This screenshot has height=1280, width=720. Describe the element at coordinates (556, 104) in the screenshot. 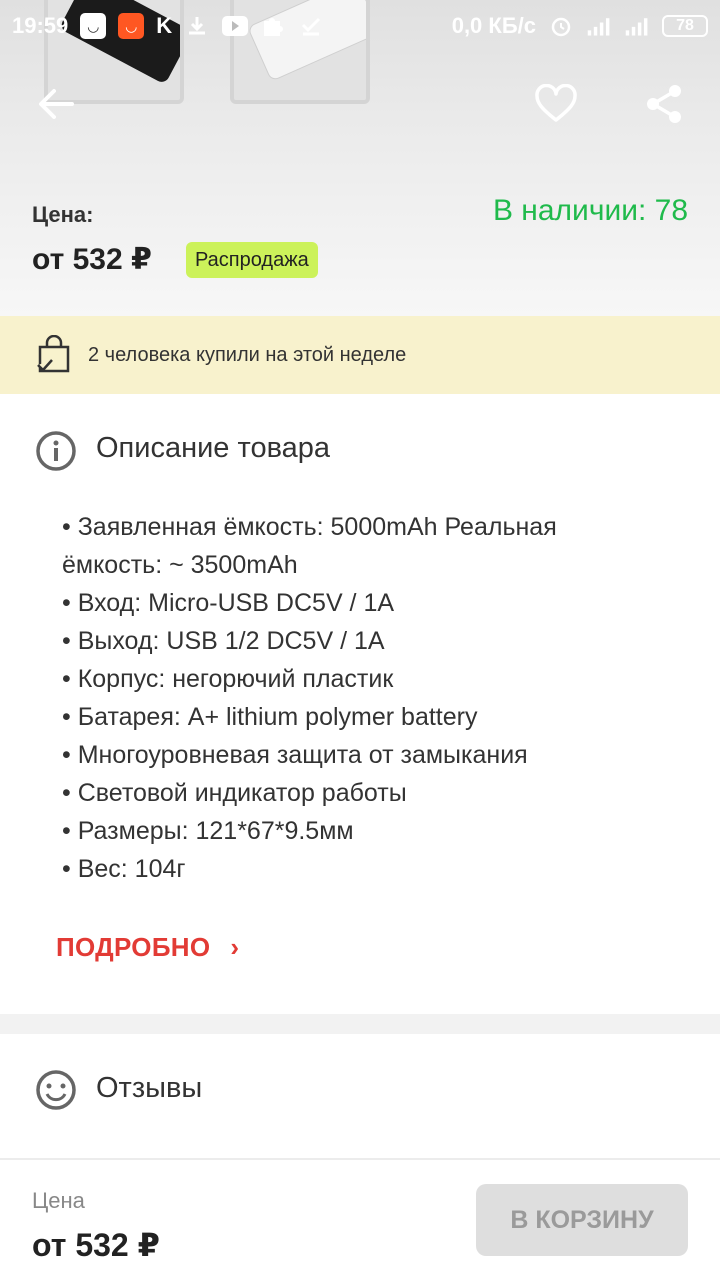

I see `favorite-heart-icon` at that location.